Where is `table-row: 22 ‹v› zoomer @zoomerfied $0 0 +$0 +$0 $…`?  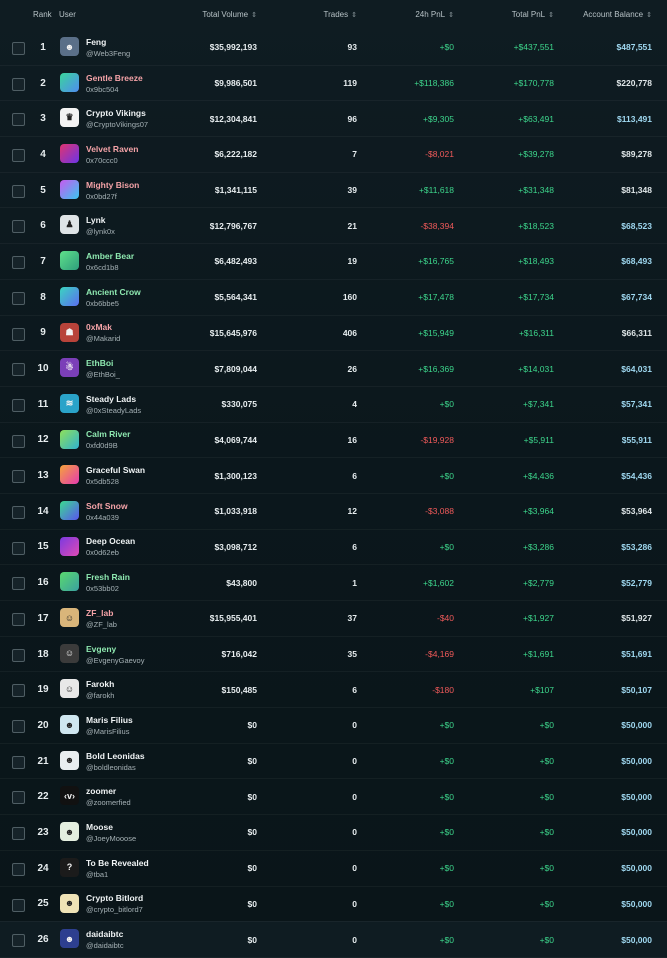 table-row: 22 ‹v› zoomer @zoomerfied $0 0 +$0 +$0 $… is located at coordinates (333, 797).